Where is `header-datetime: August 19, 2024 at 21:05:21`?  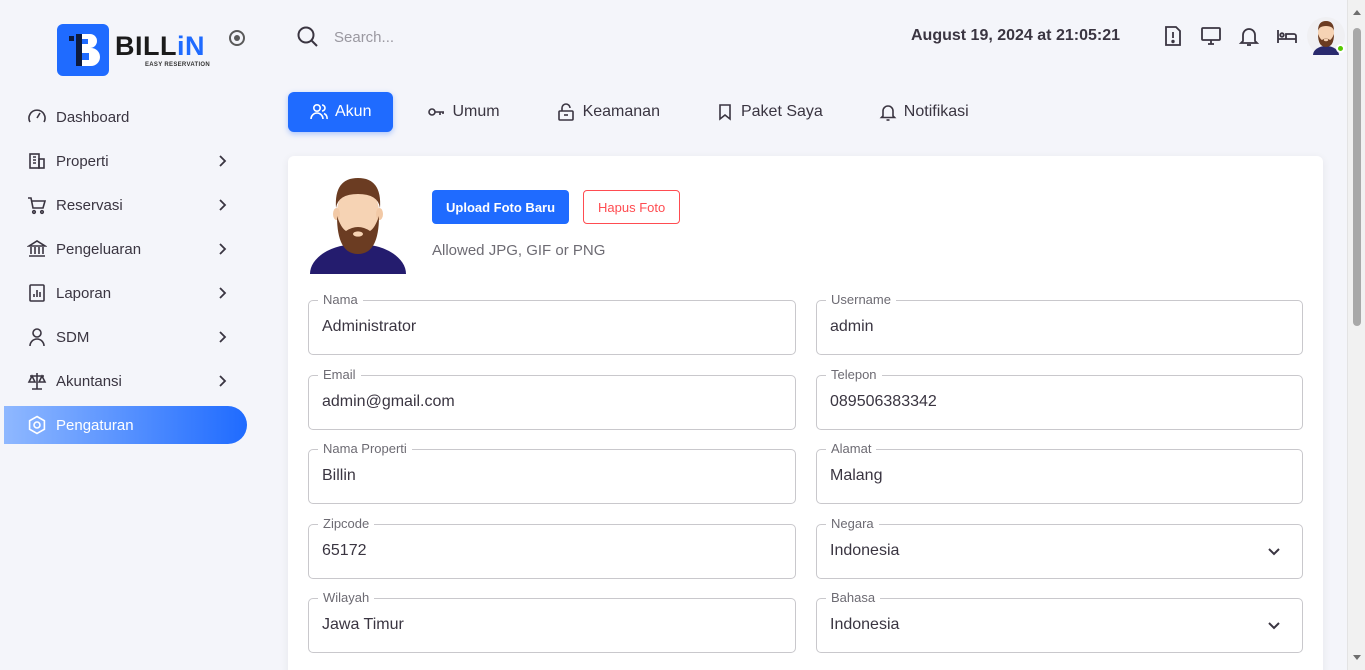 header-datetime: August 19, 2024 at 21:05:21 is located at coordinates (1015, 35).